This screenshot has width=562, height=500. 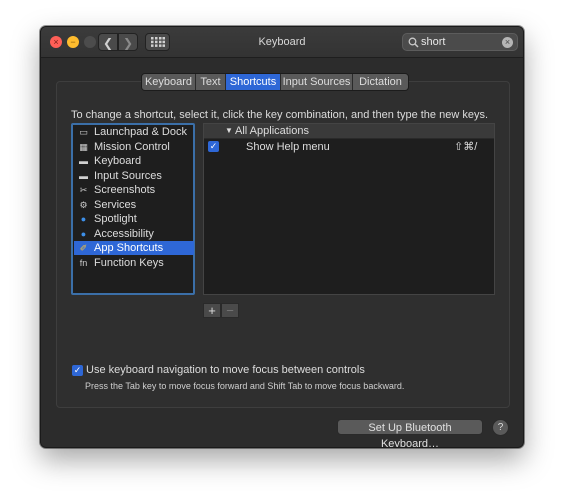 I want to click on keyboard-navigation-checkbox: ✓, so click(x=77, y=370).